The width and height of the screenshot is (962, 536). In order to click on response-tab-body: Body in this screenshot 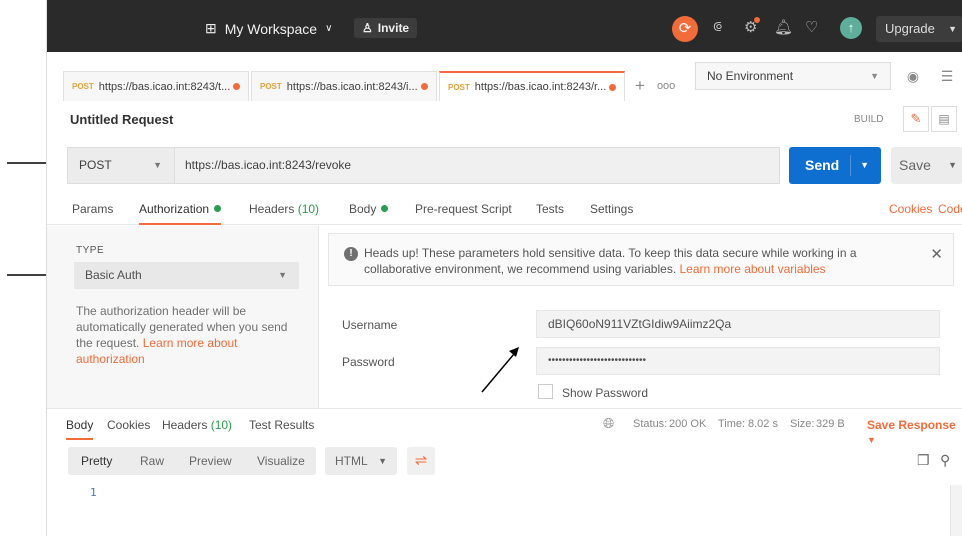, I will do `click(80, 429)`.